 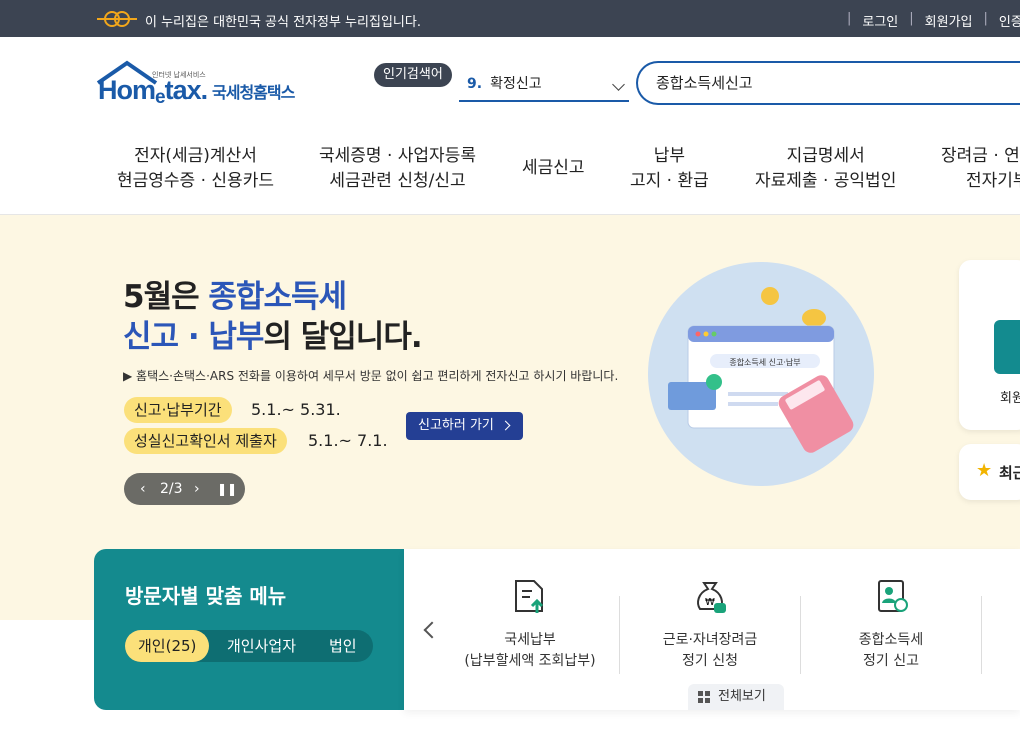 I want to click on view-all-button: 전체보기, so click(x=736, y=697).